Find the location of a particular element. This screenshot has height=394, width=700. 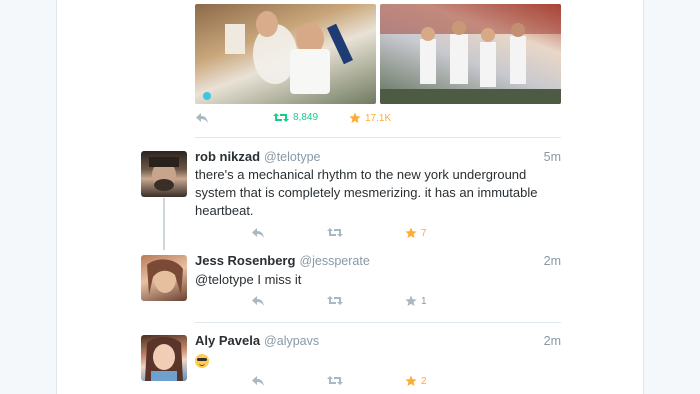

favorite-button: 1 is located at coordinates (416, 301).